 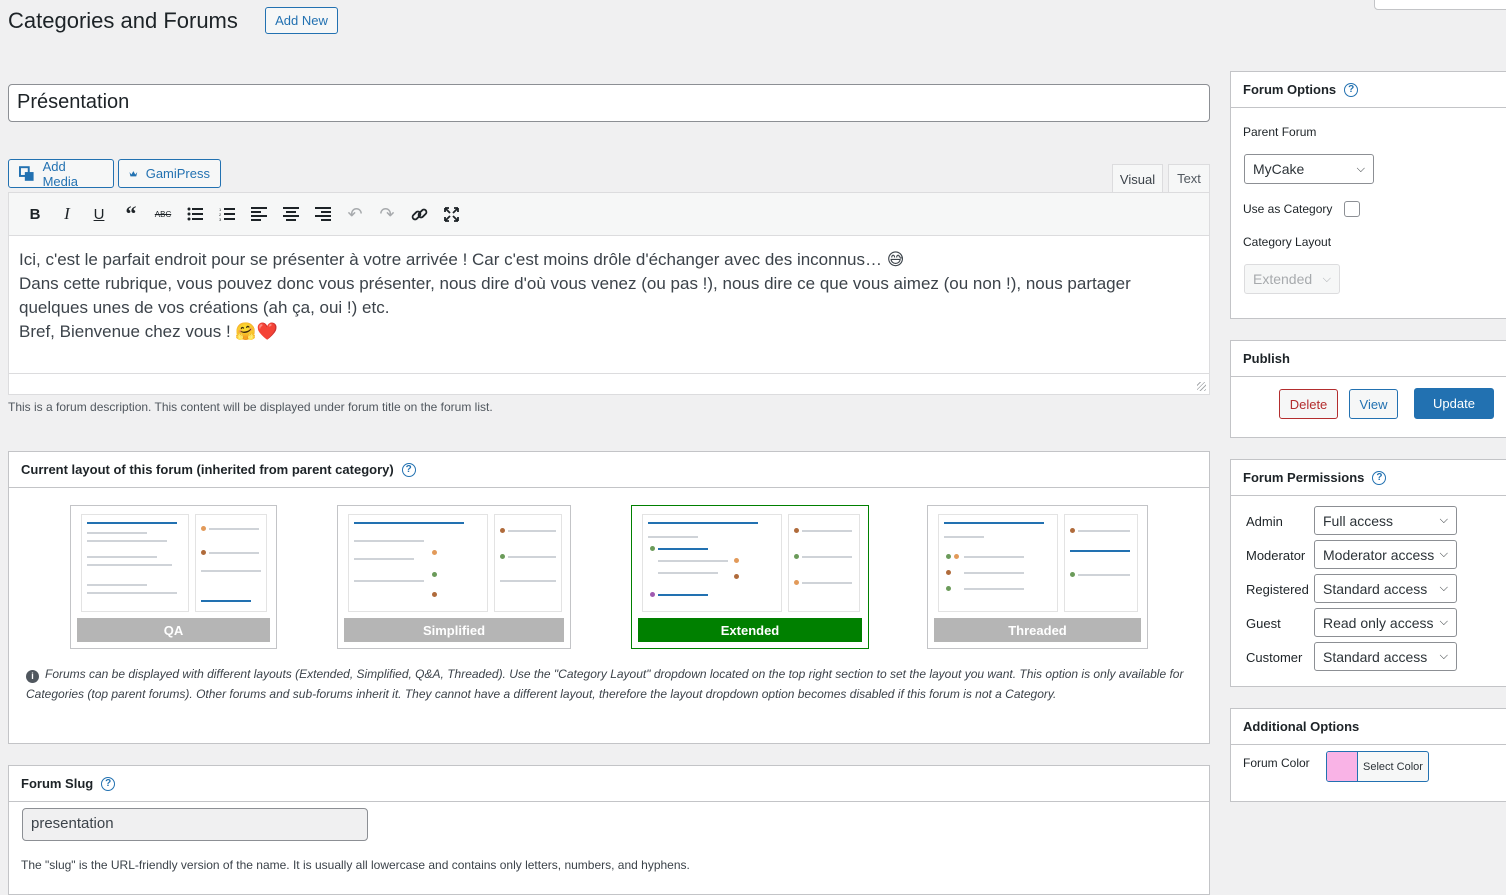 What do you see at coordinates (1385, 622) in the screenshot?
I see `permission-select-guest: Read only access ⌵` at bounding box center [1385, 622].